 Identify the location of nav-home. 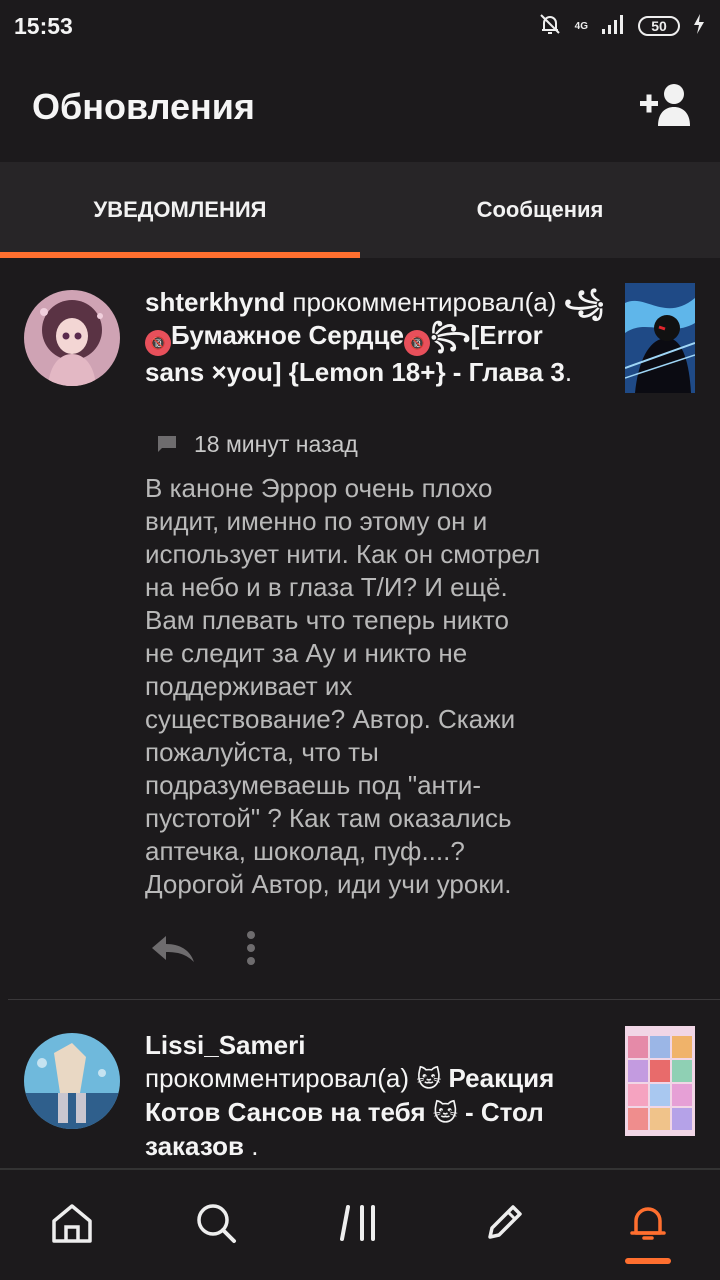
(72, 1225).